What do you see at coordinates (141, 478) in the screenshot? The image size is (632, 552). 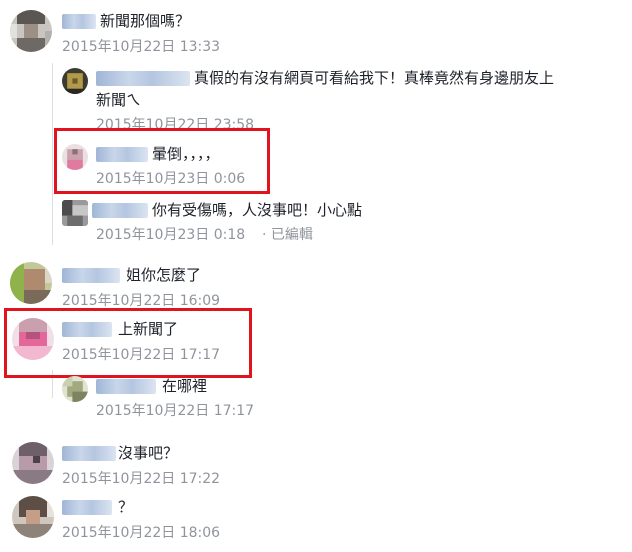 I see `comment-timestamp: 2015年10月22日 17:22` at bounding box center [141, 478].